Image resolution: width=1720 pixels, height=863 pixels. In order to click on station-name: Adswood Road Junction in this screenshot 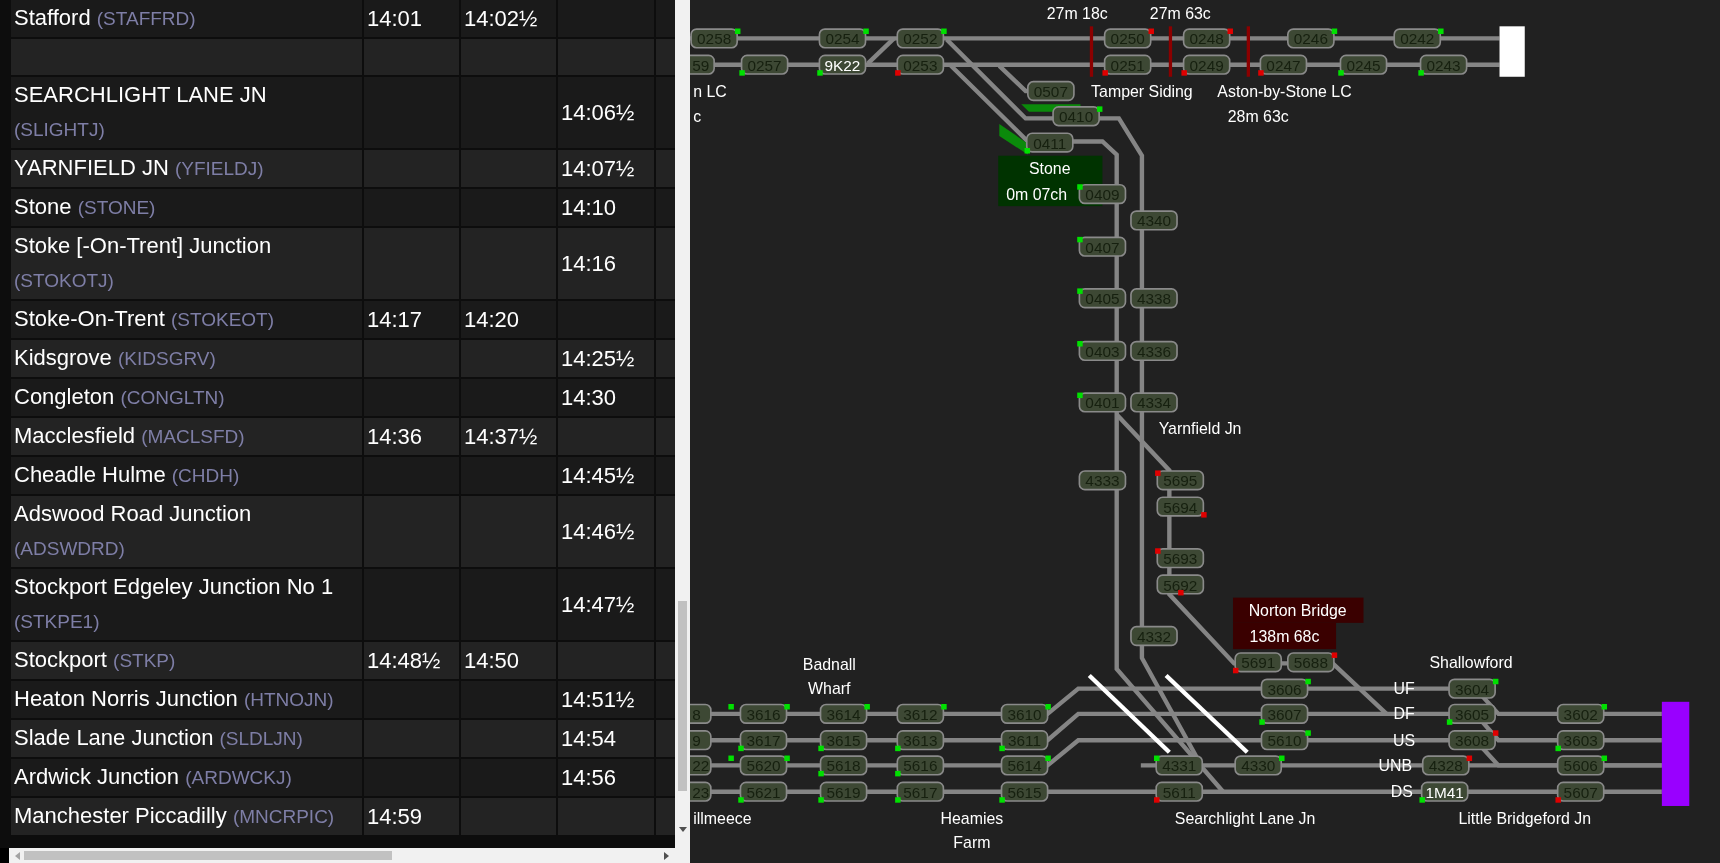, I will do `click(133, 513)`.